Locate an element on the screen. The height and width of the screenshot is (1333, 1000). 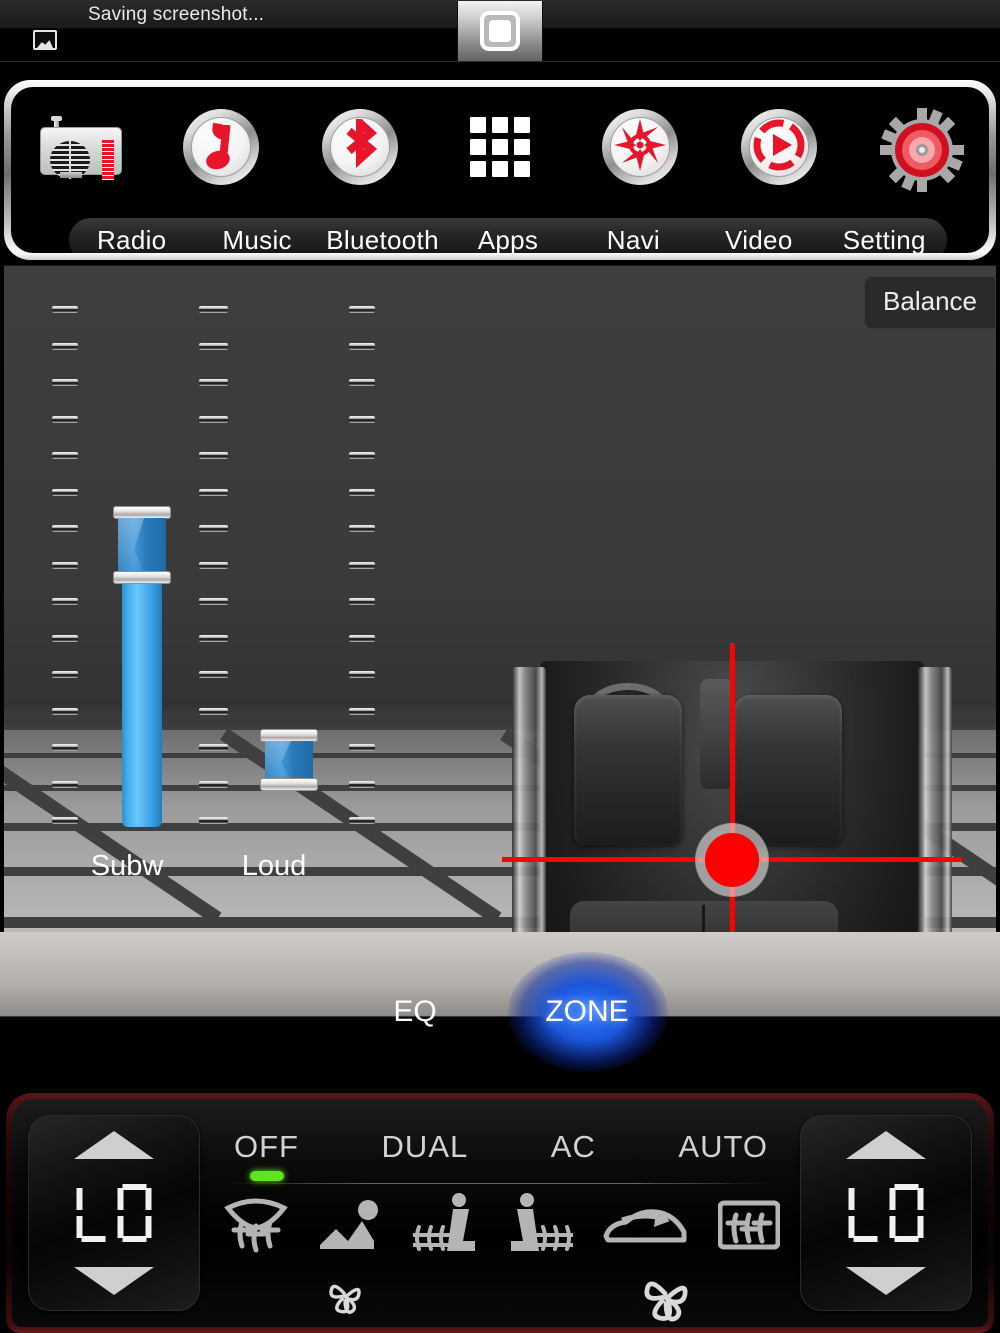
mode-badge-balance: Balance is located at coordinates (930, 302).